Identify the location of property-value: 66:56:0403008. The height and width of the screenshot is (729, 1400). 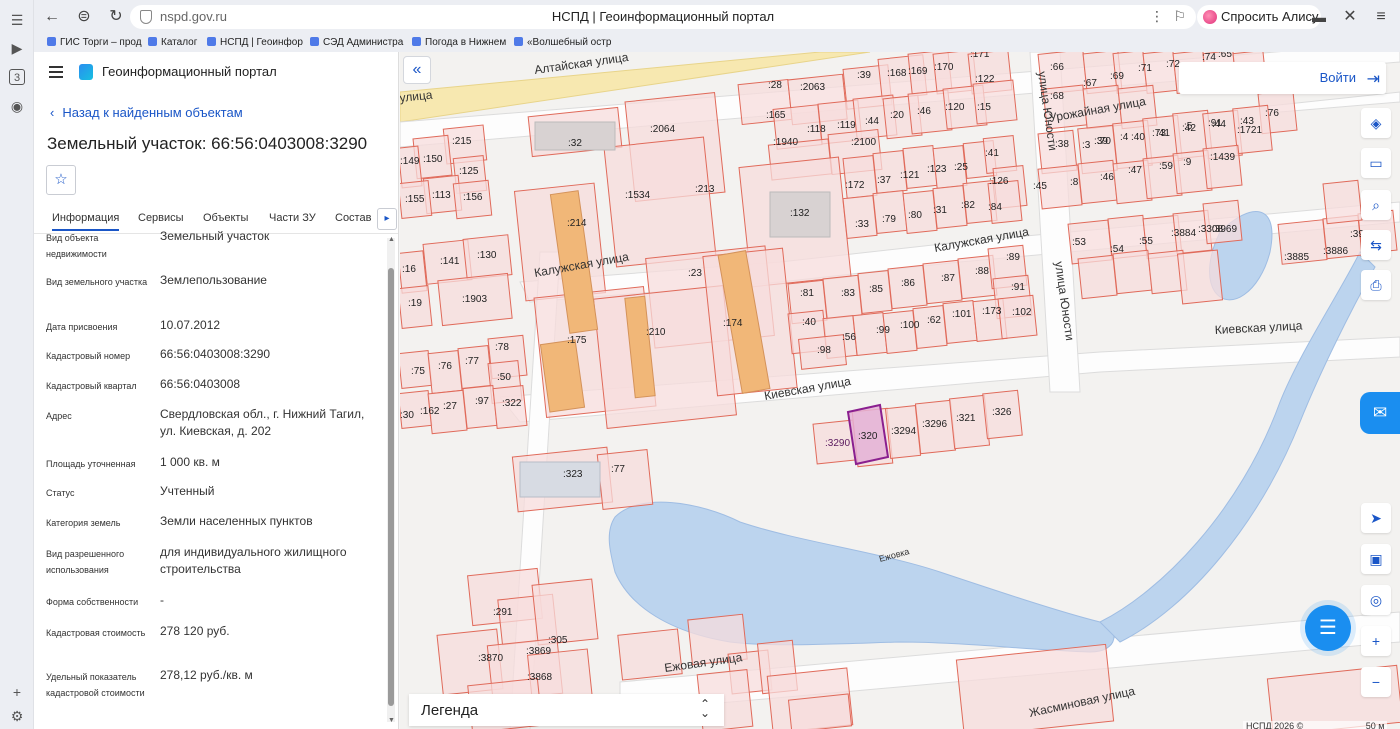
(200, 384).